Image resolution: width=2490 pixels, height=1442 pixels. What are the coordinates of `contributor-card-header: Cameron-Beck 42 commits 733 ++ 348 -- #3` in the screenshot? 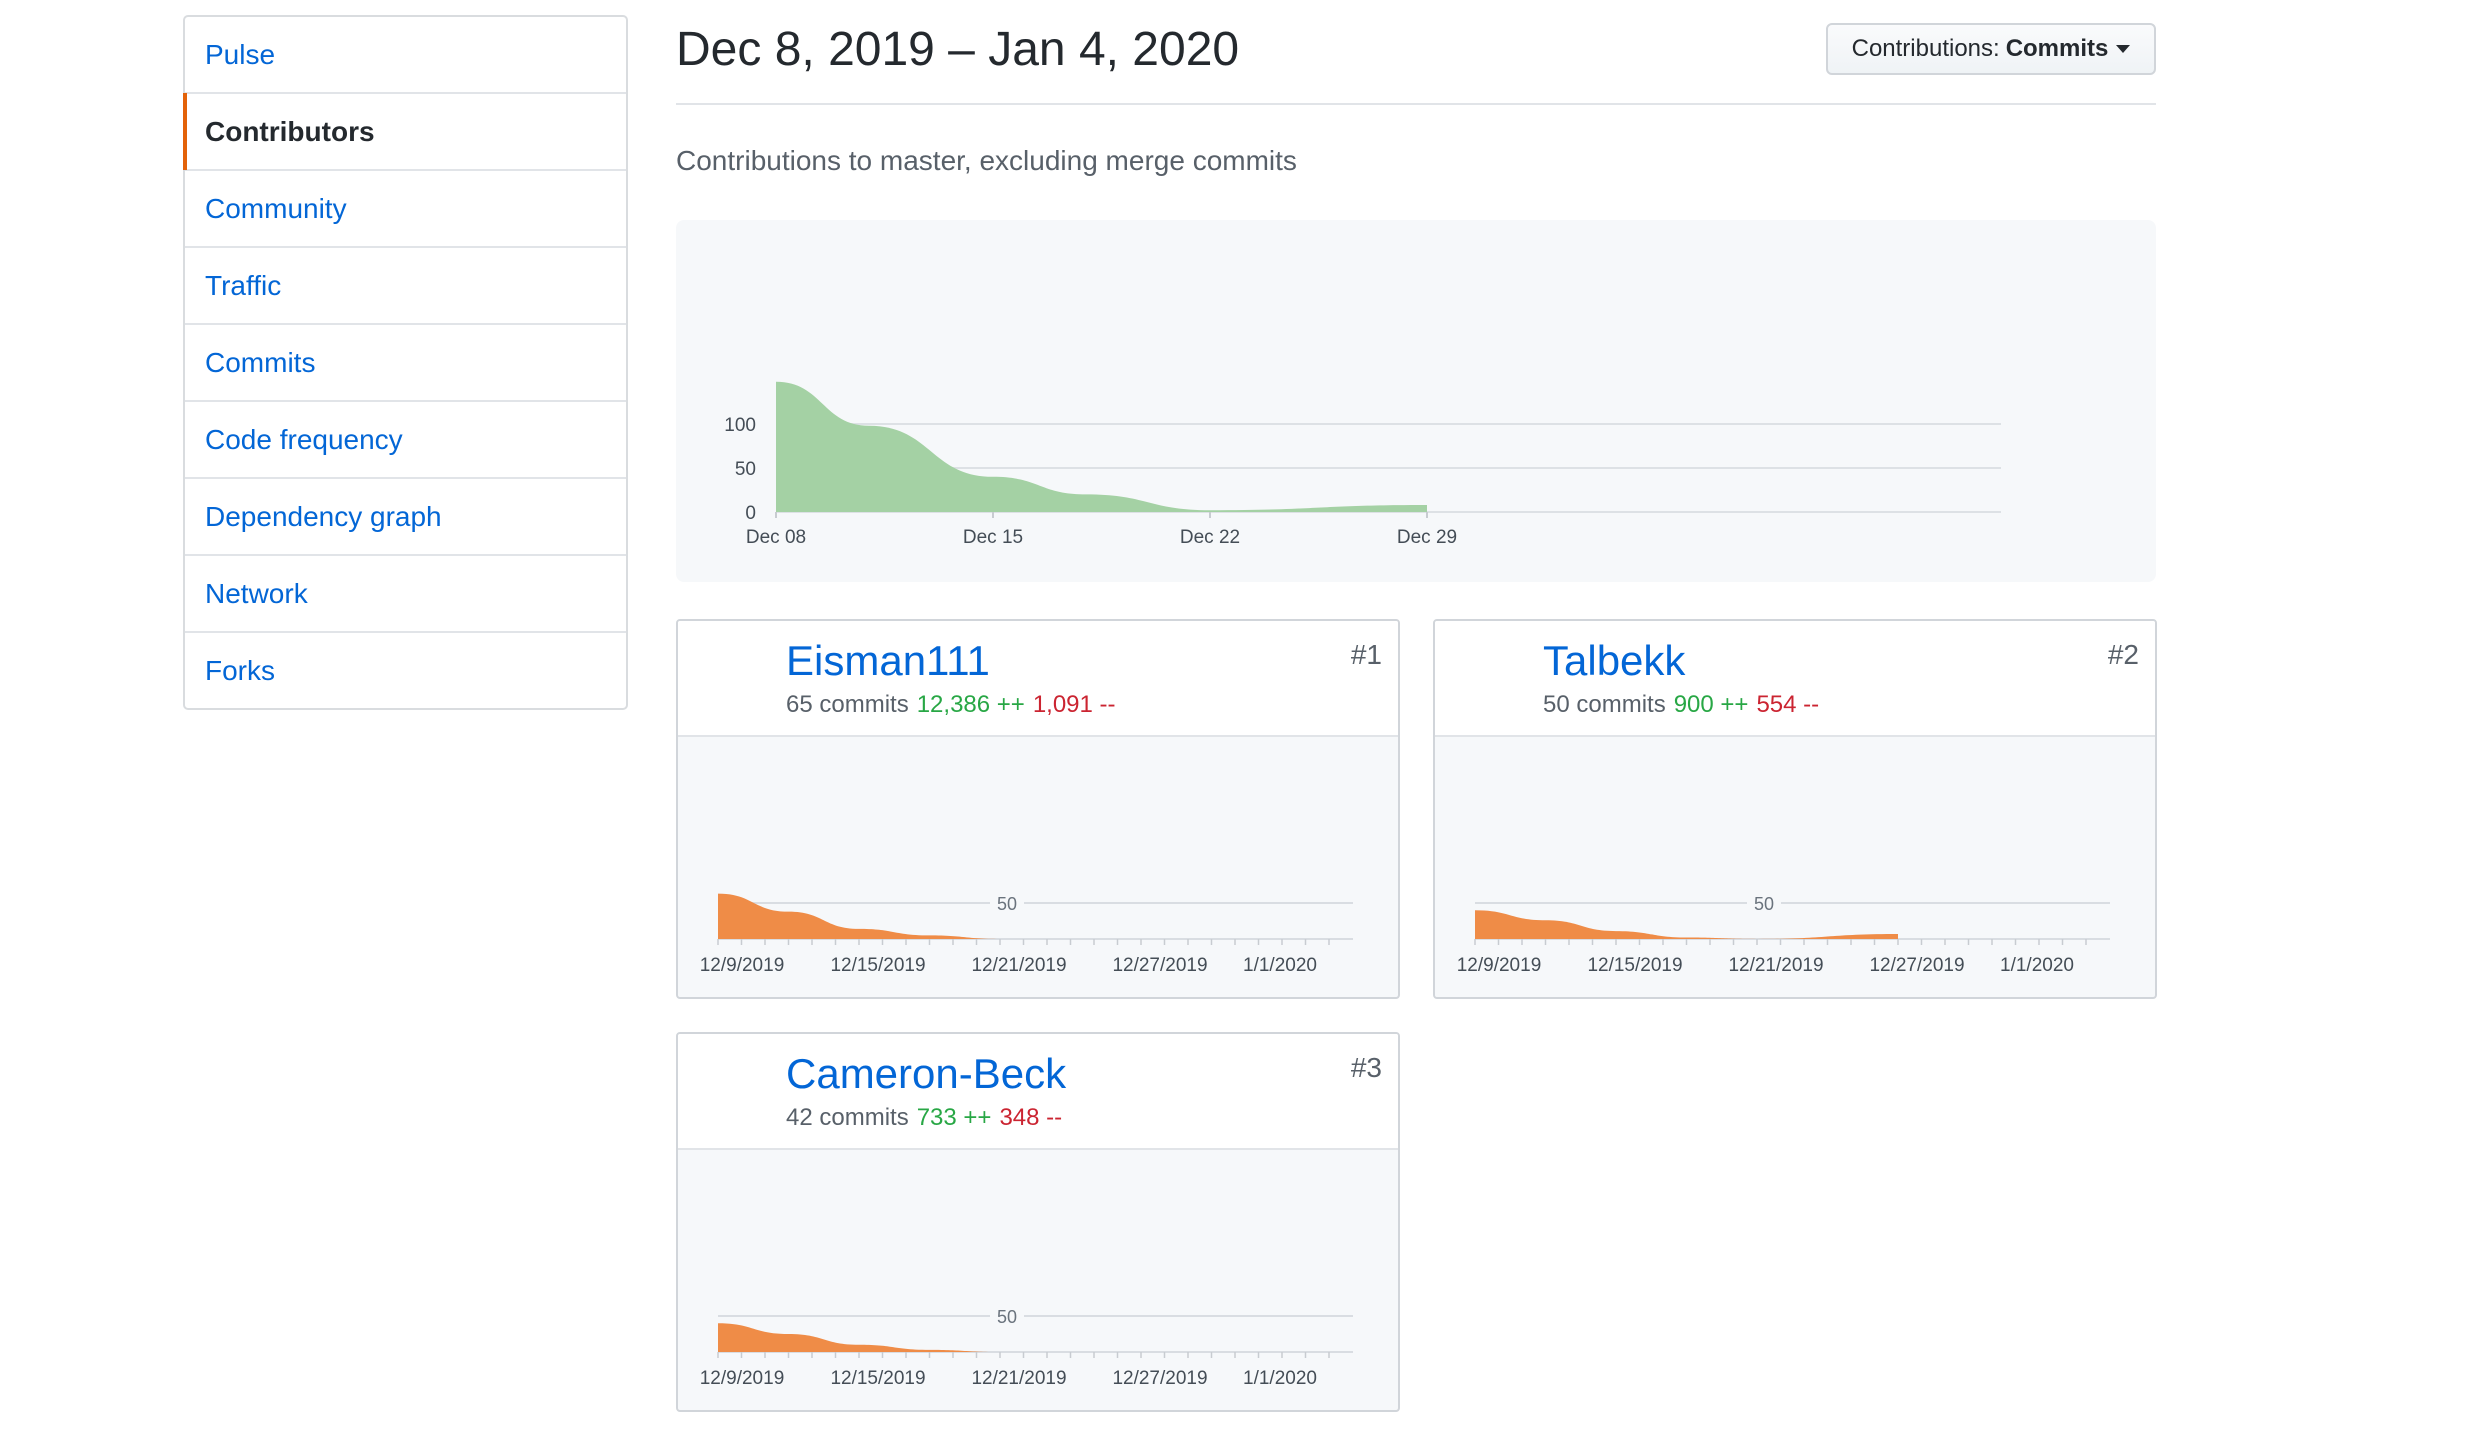 It's located at (1038, 1092).